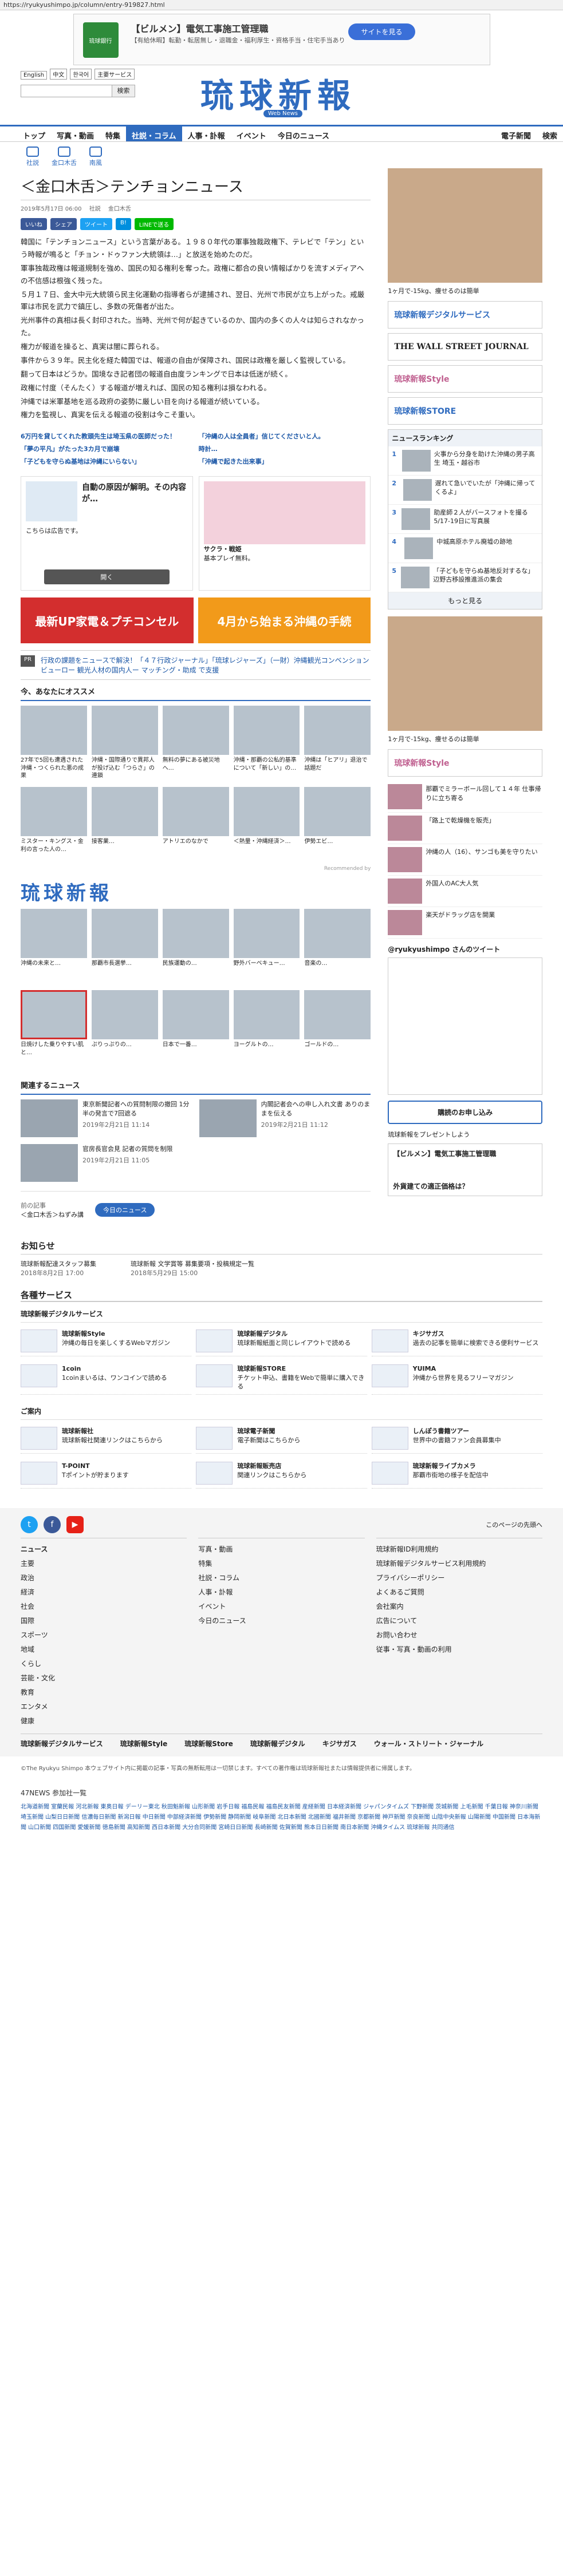  I want to click on promo-banner: 4月から始まる沖縄の手続, so click(284, 620).